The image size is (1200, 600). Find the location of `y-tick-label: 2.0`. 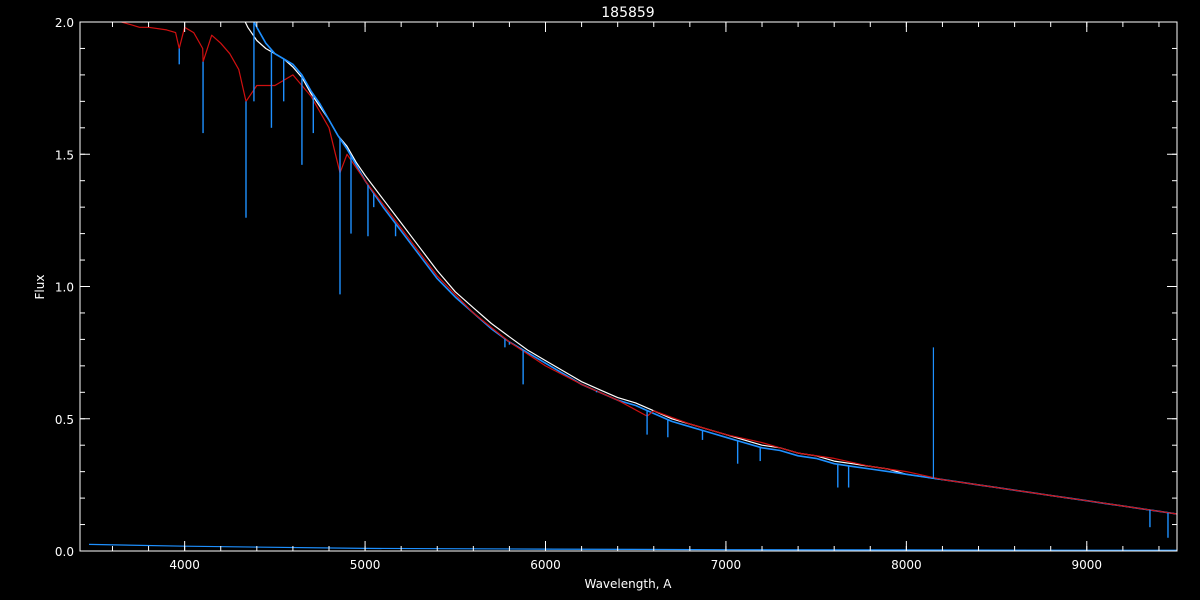

y-tick-label: 2.0 is located at coordinates (64, 23).